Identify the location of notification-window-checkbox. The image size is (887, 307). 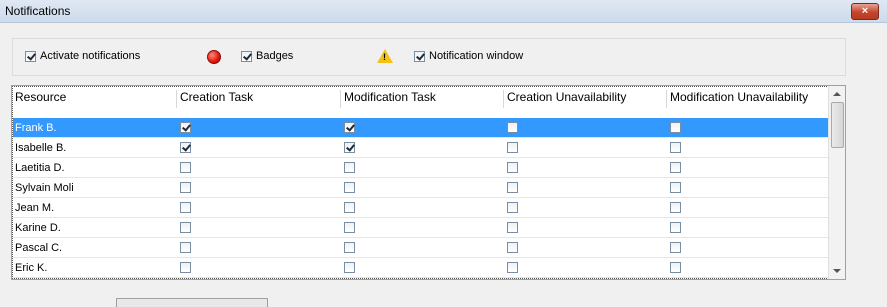
(419, 56).